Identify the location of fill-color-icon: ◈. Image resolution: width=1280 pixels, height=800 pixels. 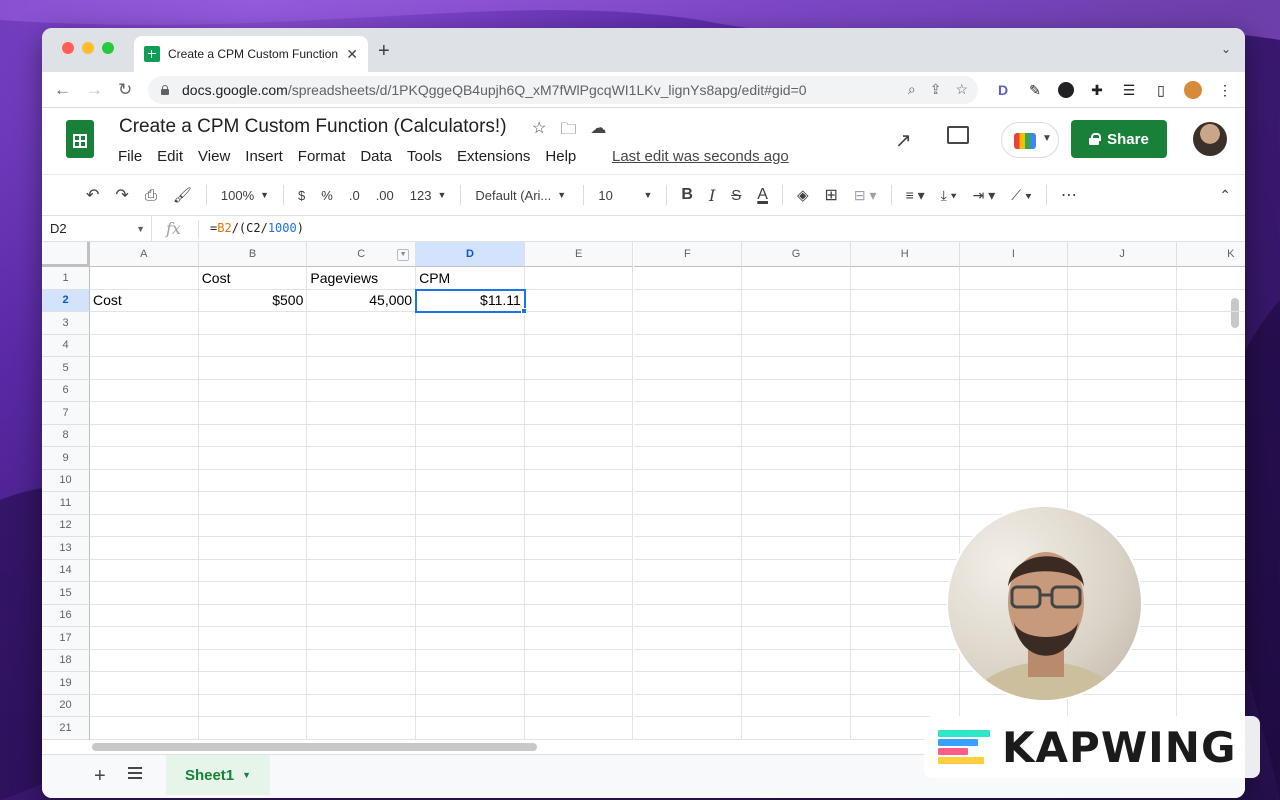
(803, 195).